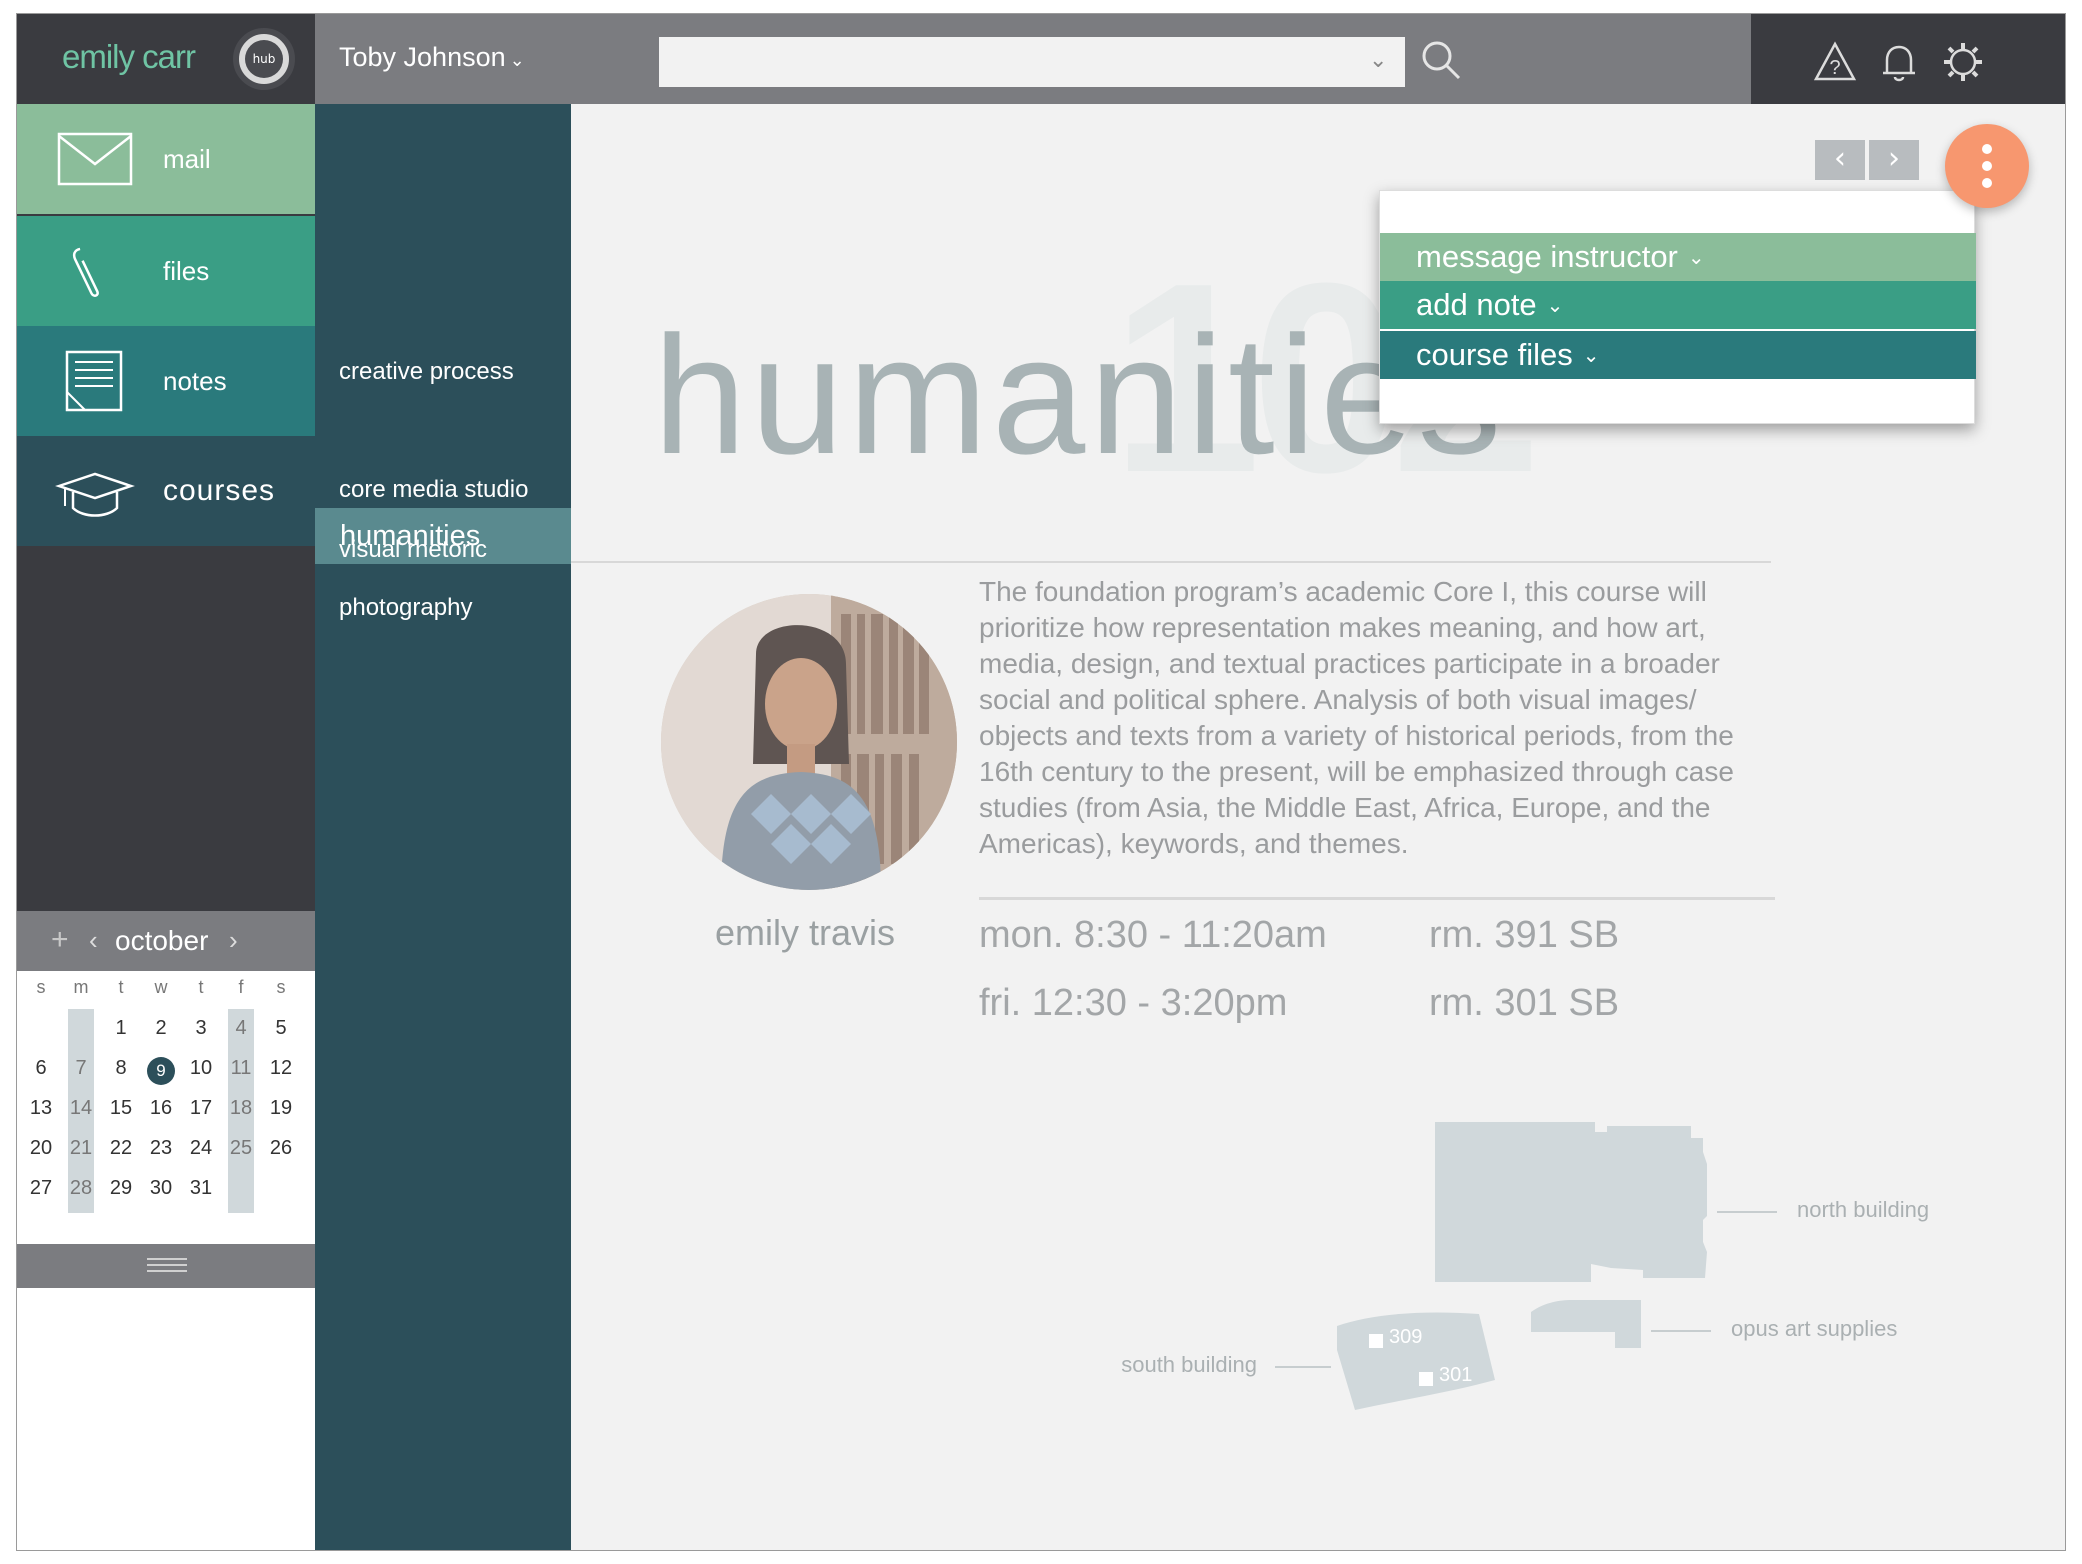 The image size is (2082, 1564). What do you see at coordinates (161, 1148) in the screenshot?
I see `calendar-day: 23` at bounding box center [161, 1148].